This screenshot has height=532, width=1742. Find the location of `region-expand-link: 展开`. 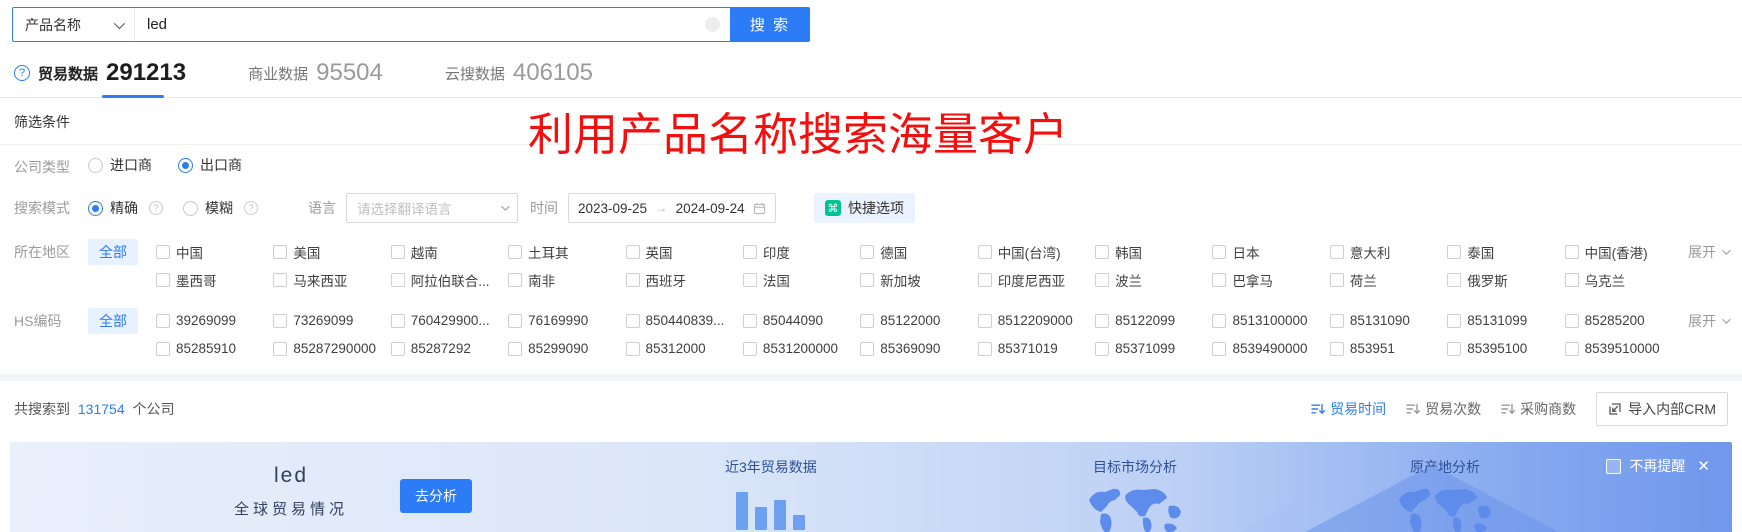

region-expand-link: 展开 is located at coordinates (1709, 250).